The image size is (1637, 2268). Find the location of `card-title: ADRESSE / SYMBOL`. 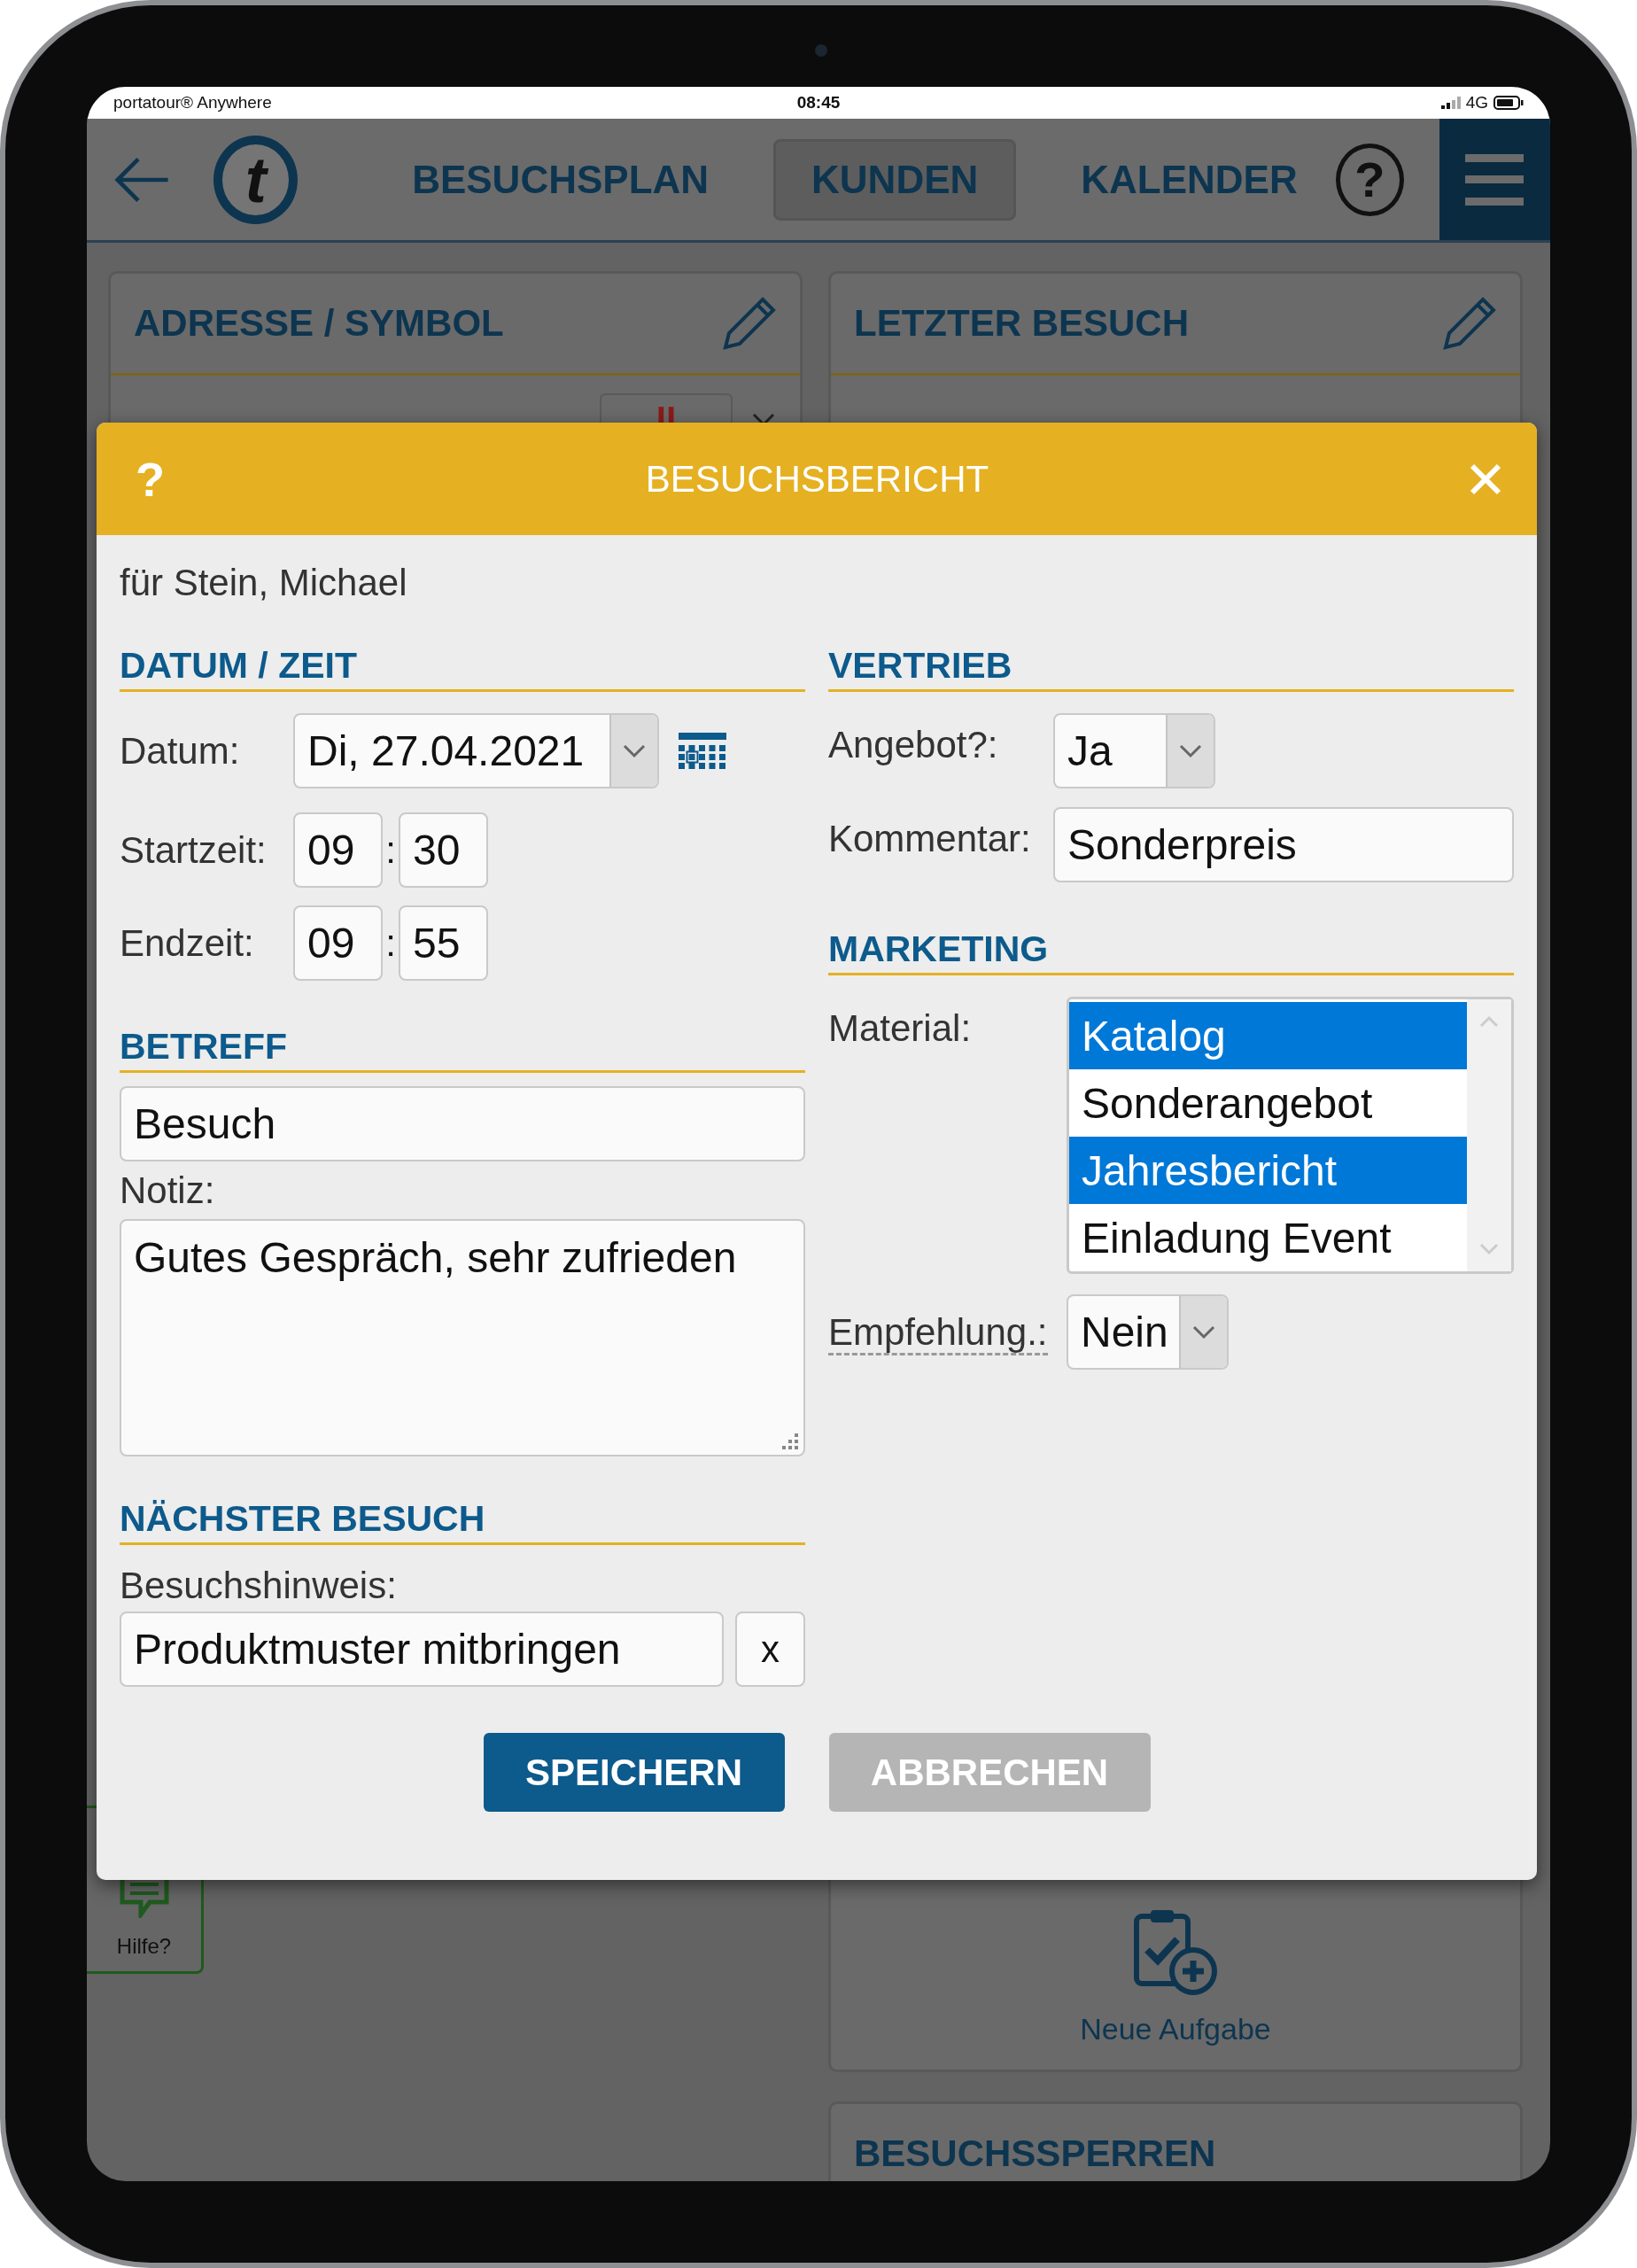

card-title: ADRESSE / SYMBOL is located at coordinates (319, 323).